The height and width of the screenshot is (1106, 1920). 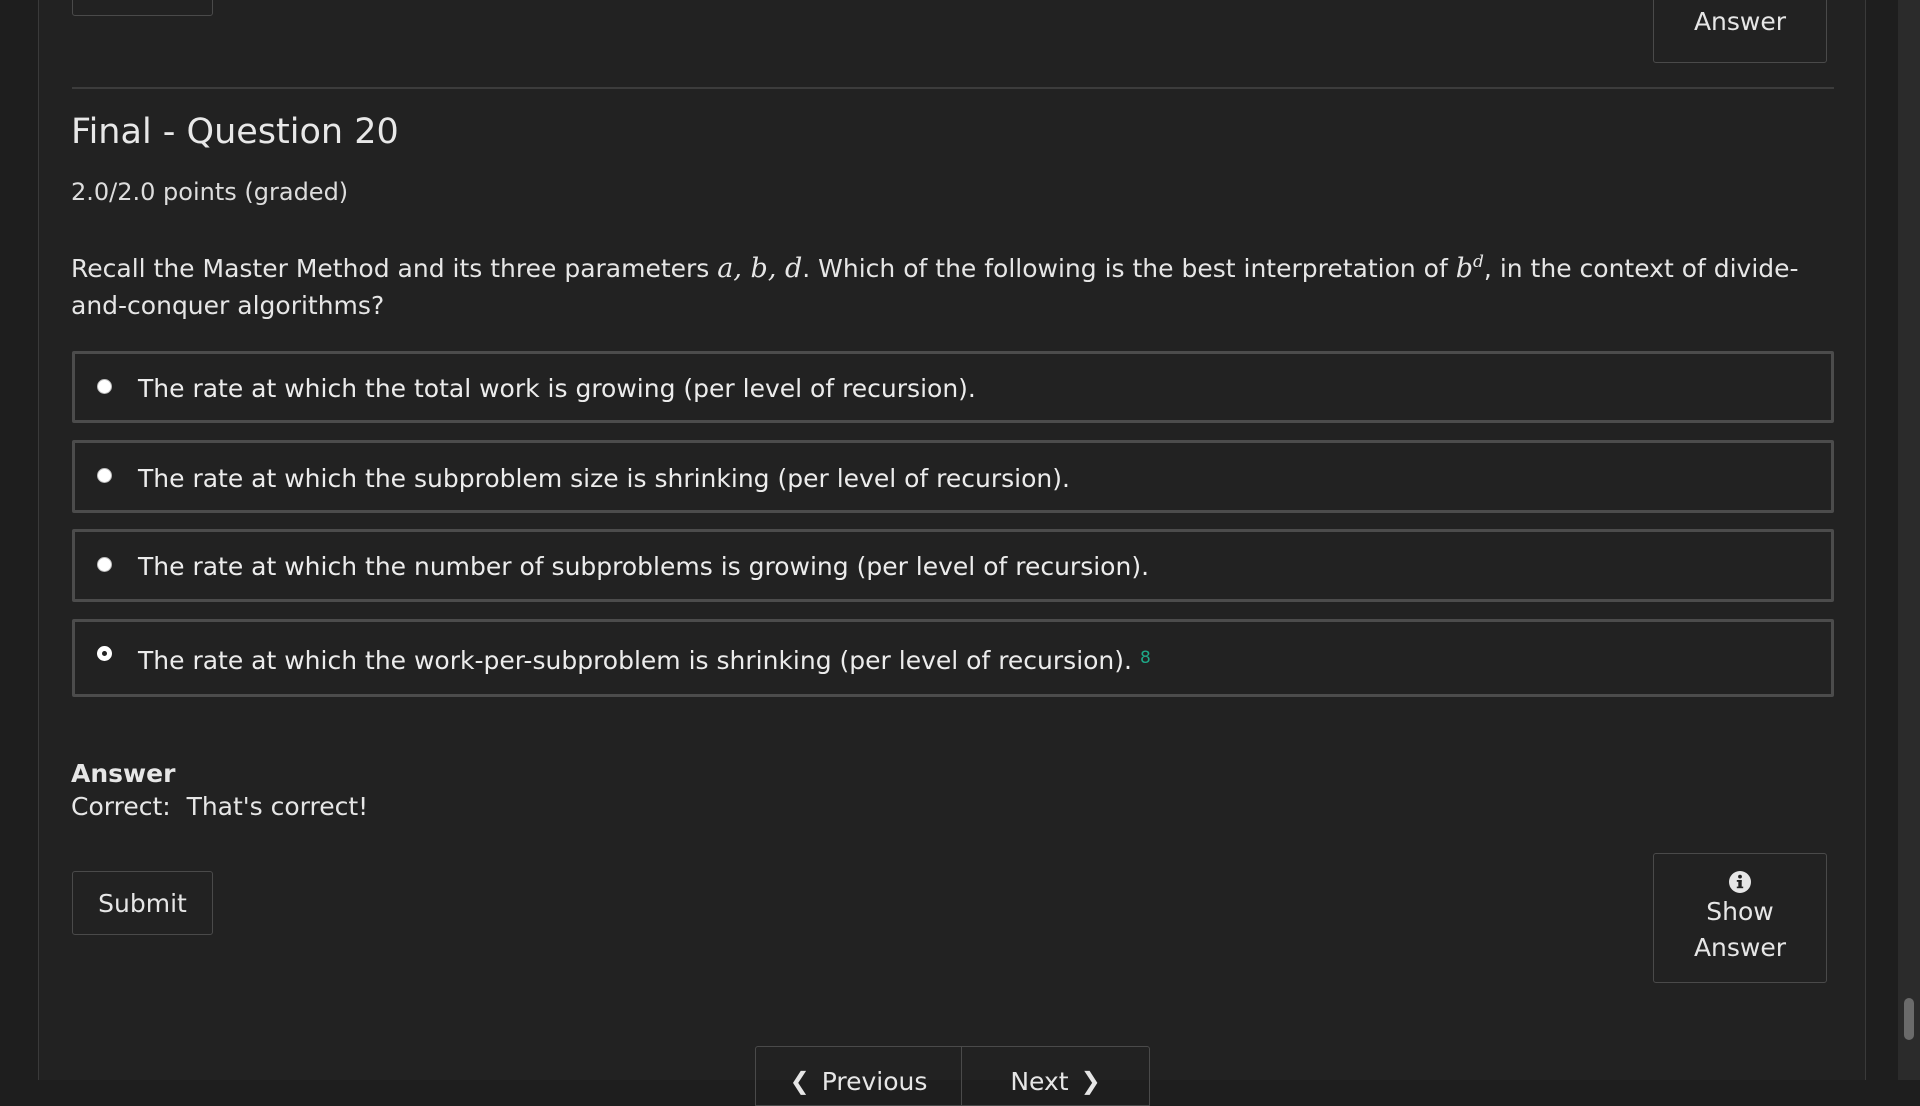 I want to click on math-params: a, b, d, so click(x=760, y=268).